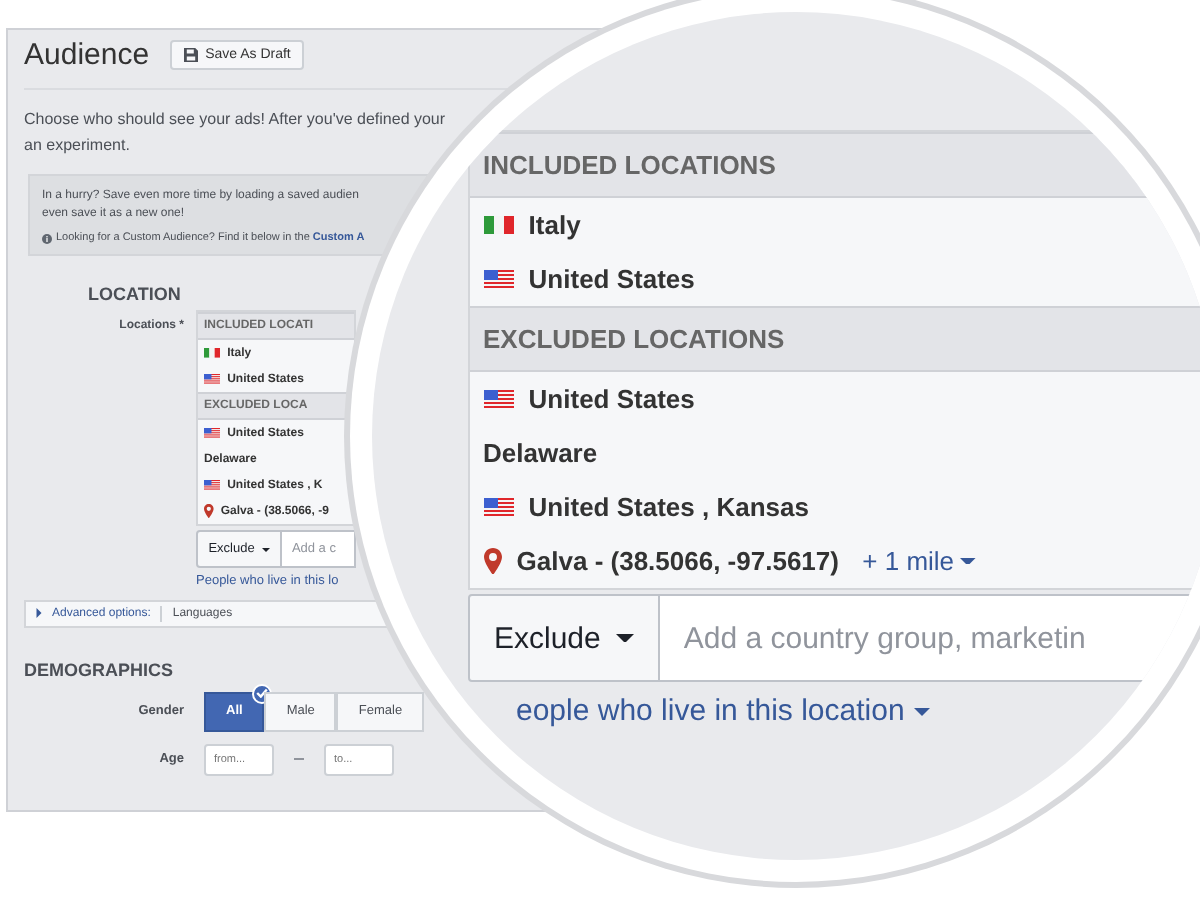  Describe the element at coordinates (236, 133) in the screenshot. I see `intro-text: Choose who should see your ads! After you've defined your an experiment.` at that location.